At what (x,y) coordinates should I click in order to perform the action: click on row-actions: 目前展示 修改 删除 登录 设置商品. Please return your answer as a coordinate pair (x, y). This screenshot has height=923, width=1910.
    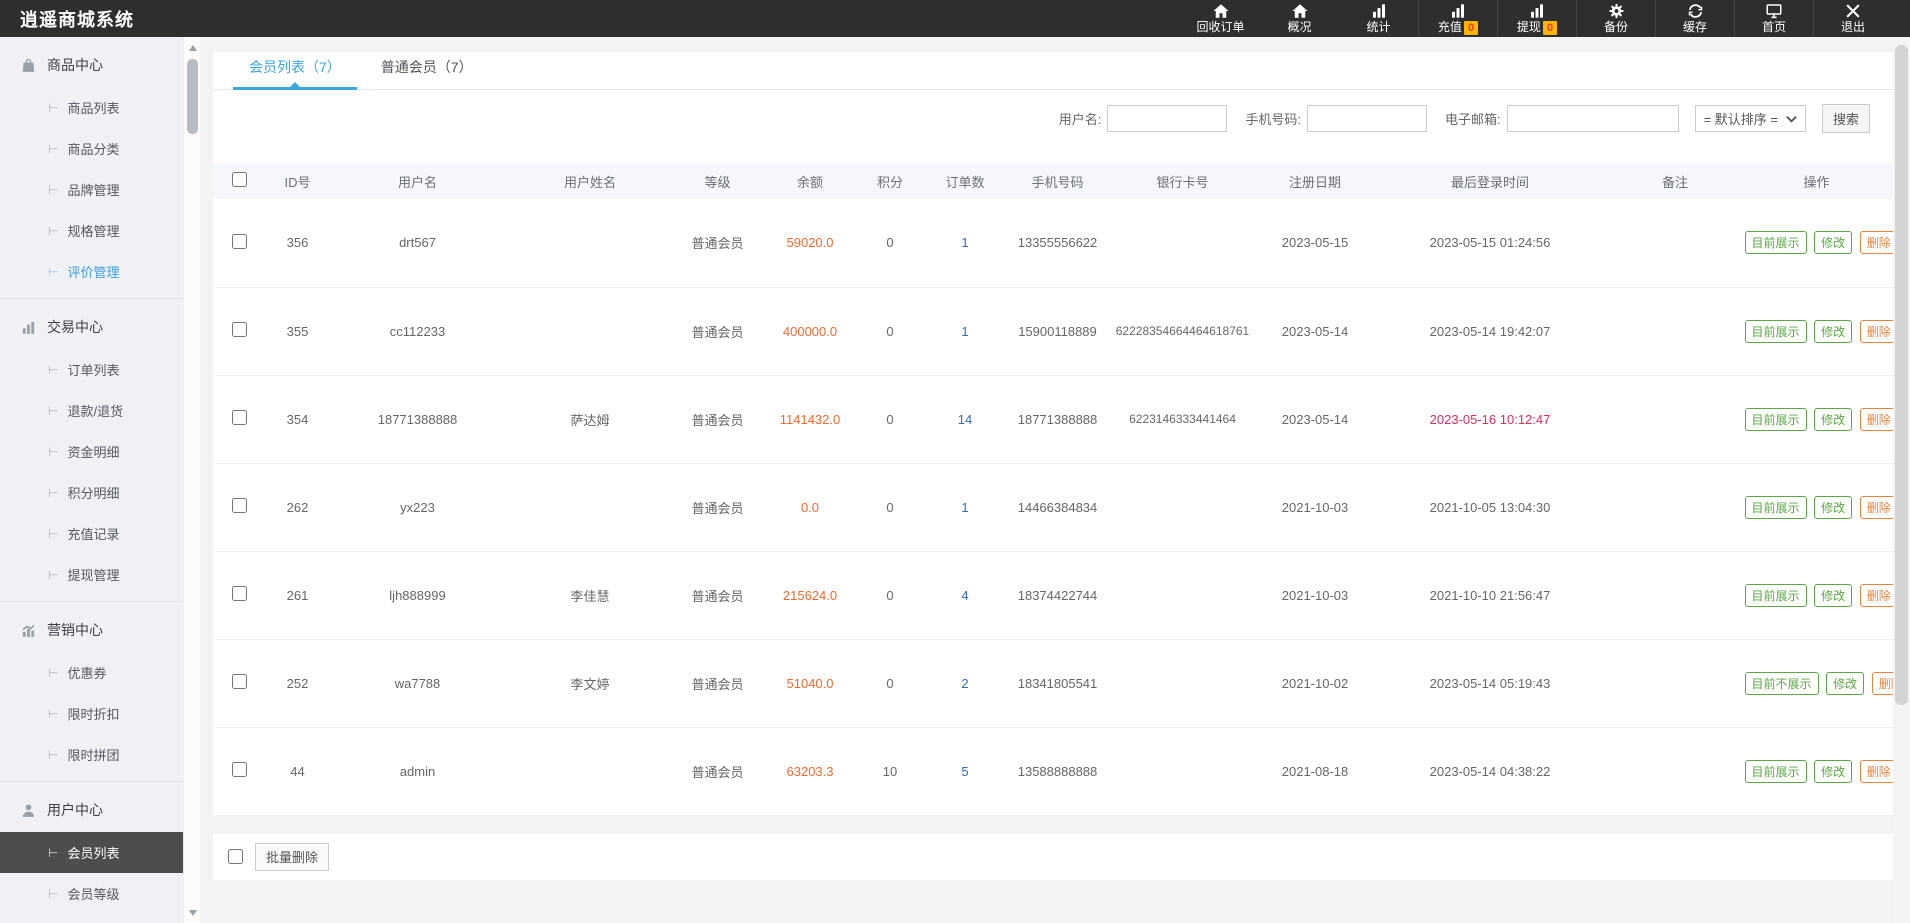
    Looking at the image, I should click on (1818, 595).